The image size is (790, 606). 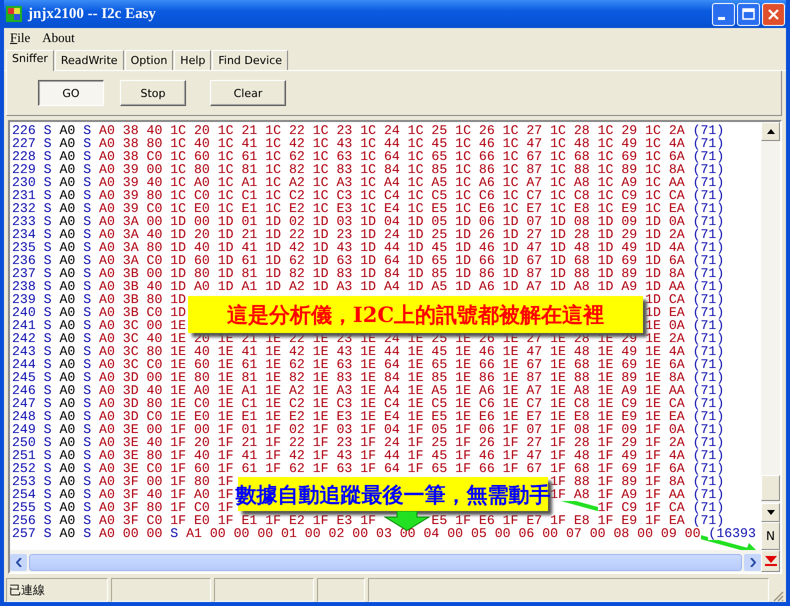 I want to click on line-number: 245, so click(x=24, y=377).